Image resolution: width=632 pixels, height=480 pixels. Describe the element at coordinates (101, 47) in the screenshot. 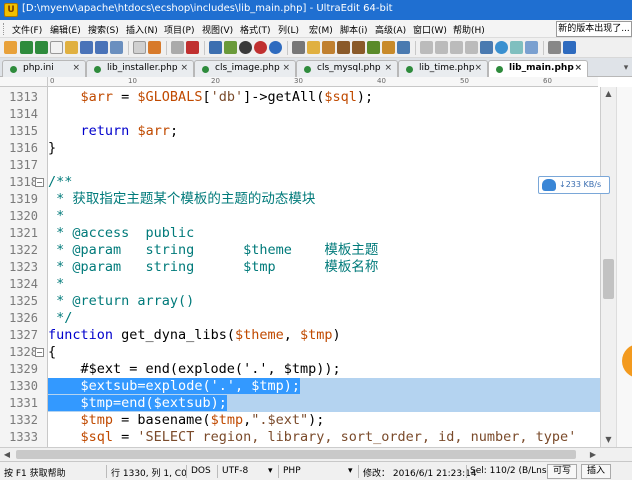

I see `save-all-icon` at that location.